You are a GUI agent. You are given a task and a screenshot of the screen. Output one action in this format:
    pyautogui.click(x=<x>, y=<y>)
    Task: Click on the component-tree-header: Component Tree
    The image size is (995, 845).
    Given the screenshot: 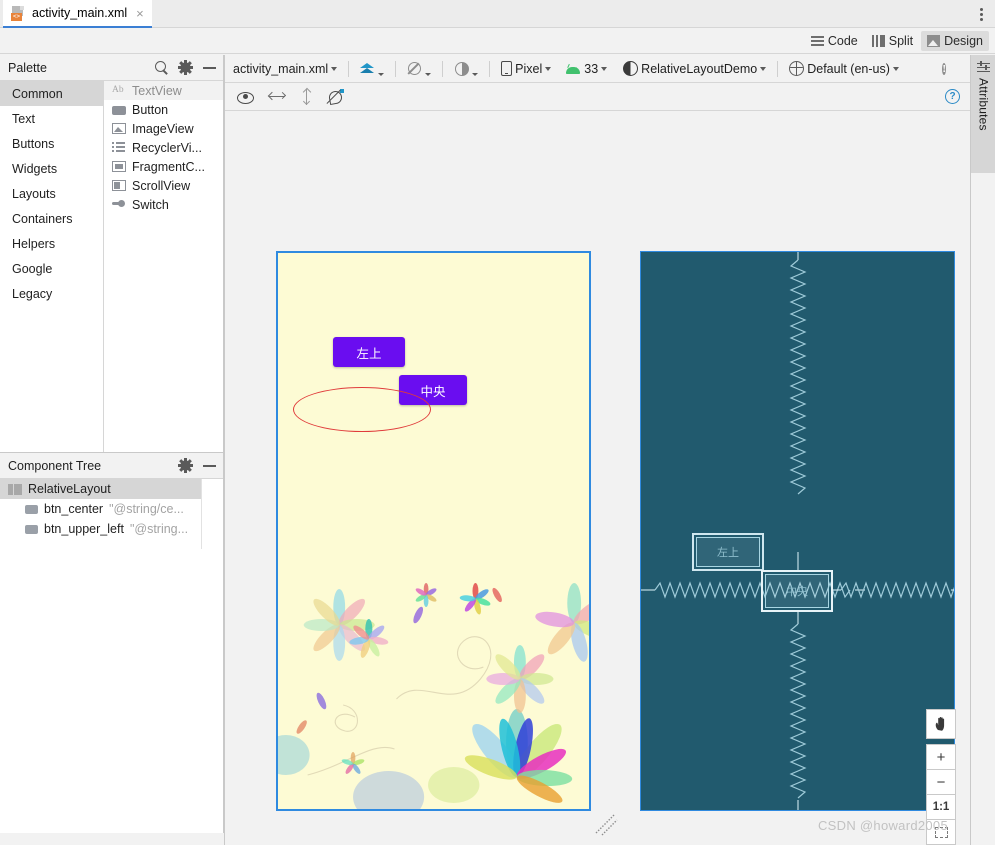 What is the action you would take?
    pyautogui.click(x=111, y=466)
    